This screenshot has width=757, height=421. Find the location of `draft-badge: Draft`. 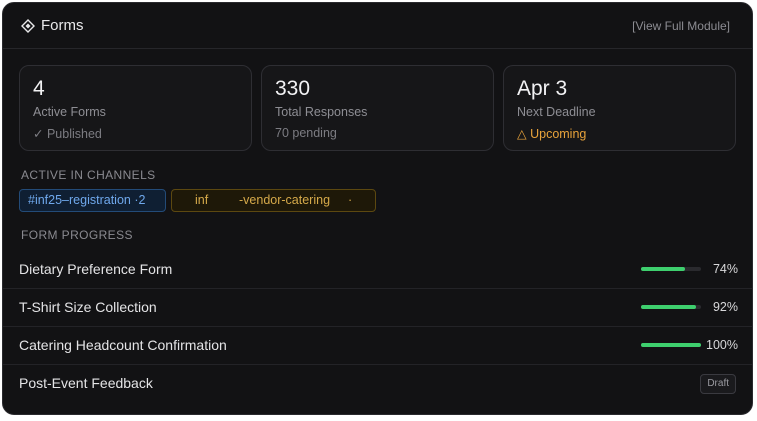

draft-badge: Draft is located at coordinates (718, 384).